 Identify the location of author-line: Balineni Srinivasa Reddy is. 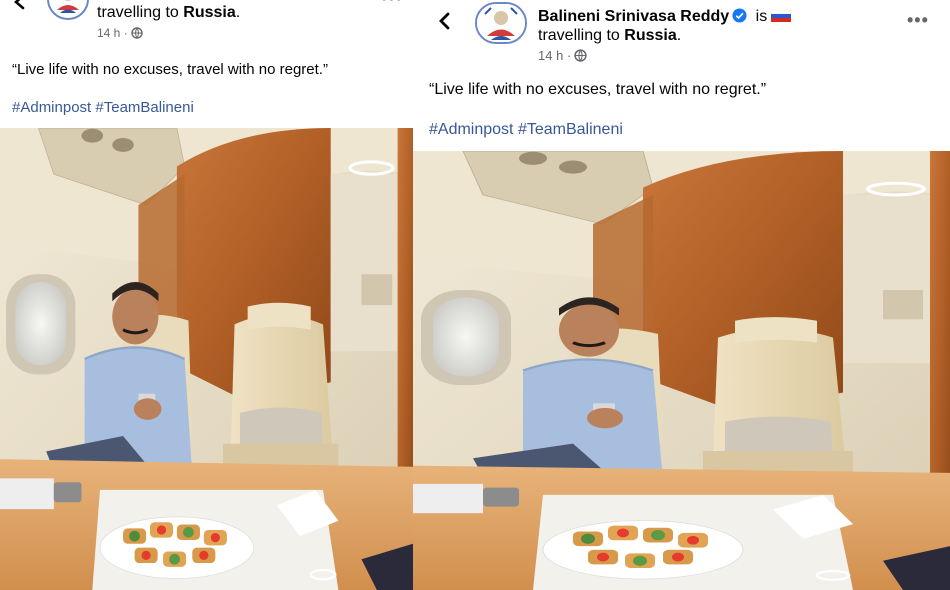
(665, 16).